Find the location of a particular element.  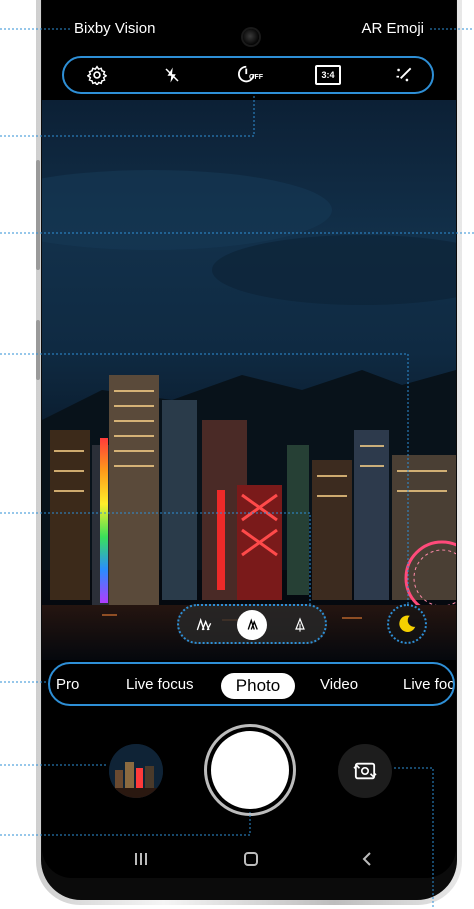

night-mode-icon is located at coordinates (407, 624).